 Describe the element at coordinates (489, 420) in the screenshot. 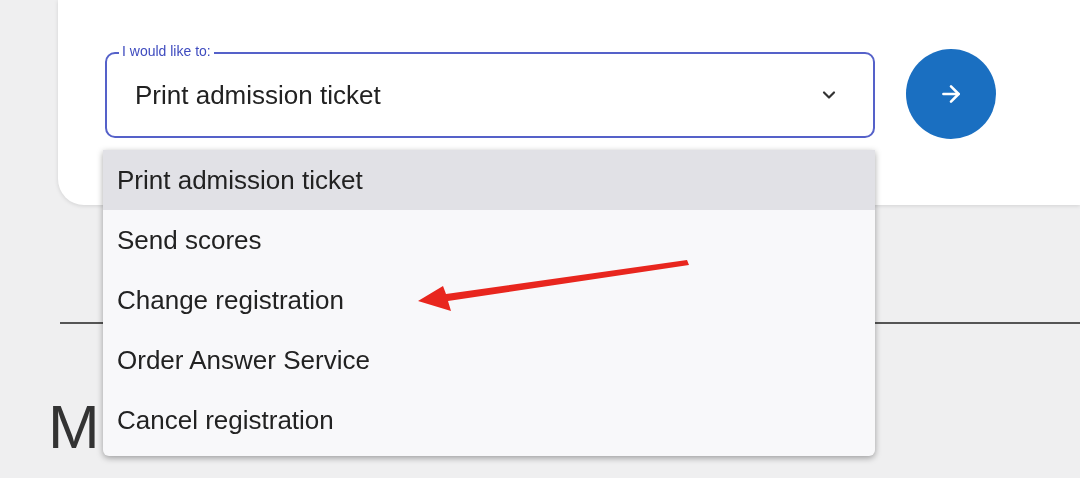

I see `menu-option: Cancel registration` at that location.